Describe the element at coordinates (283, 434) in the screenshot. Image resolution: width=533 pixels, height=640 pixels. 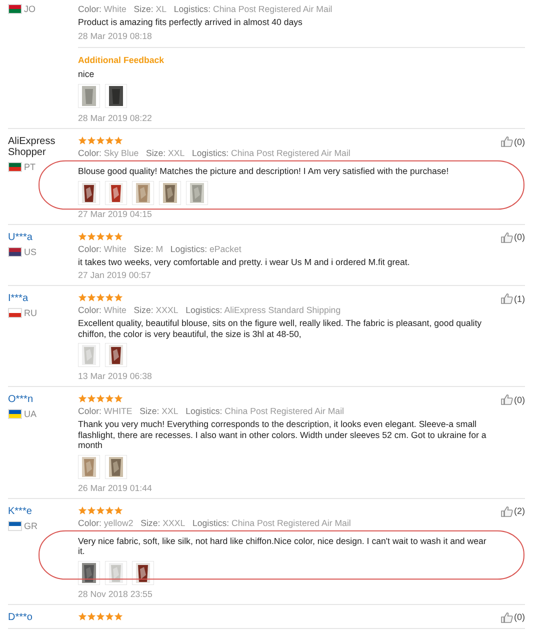
I see `review-text: Thank you very much! Everything corresponds to the description, it looks even elegant. Sleeve-a small flashlight, there are recesses. I also want in other colors. Width under sleeves 52 cm. Got to ukraine for a month` at that location.